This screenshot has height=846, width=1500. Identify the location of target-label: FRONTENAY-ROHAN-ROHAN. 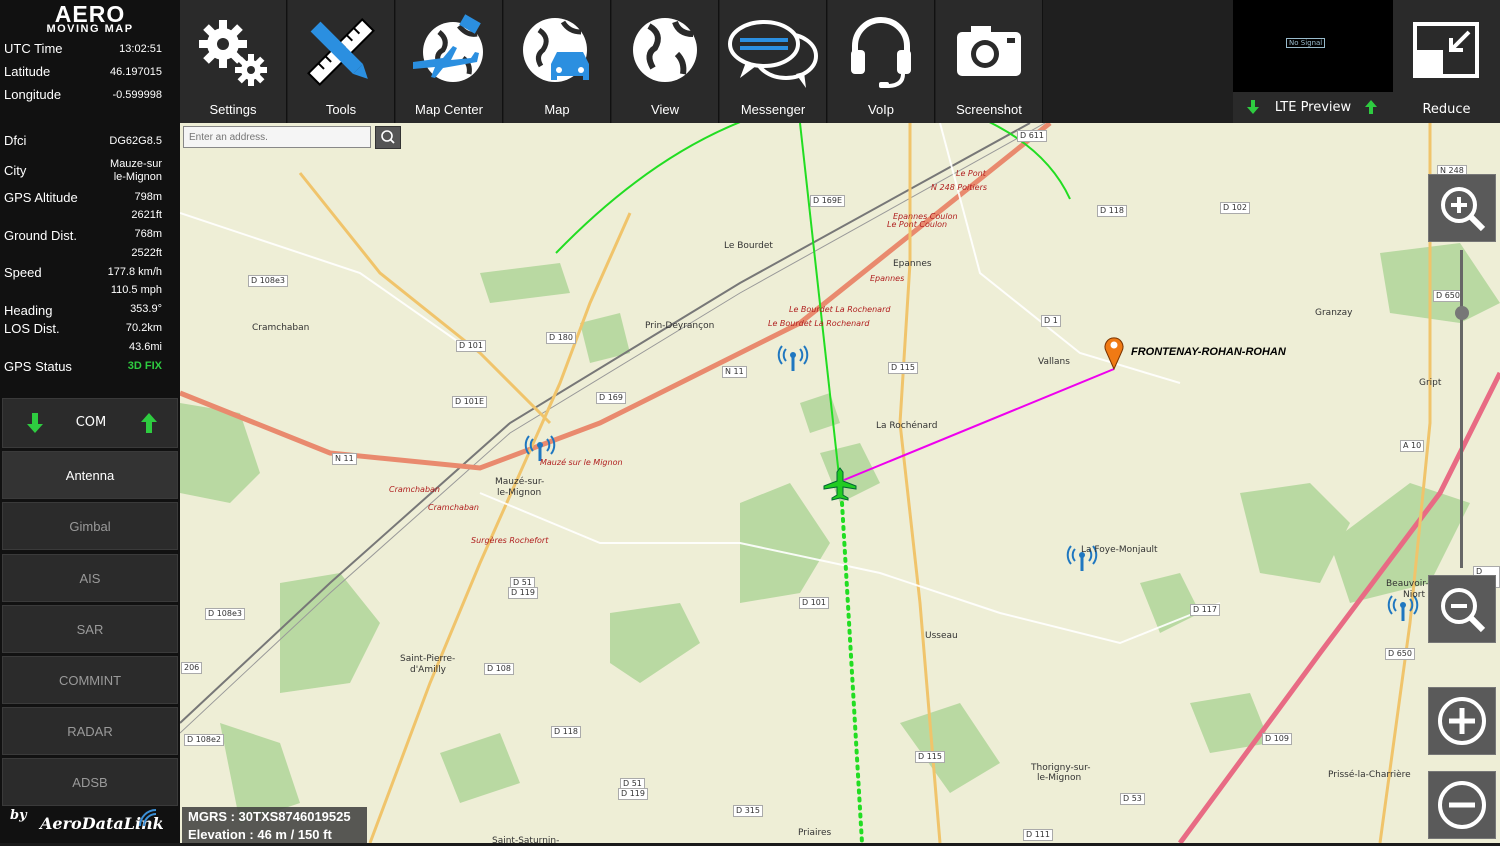
(1208, 352).